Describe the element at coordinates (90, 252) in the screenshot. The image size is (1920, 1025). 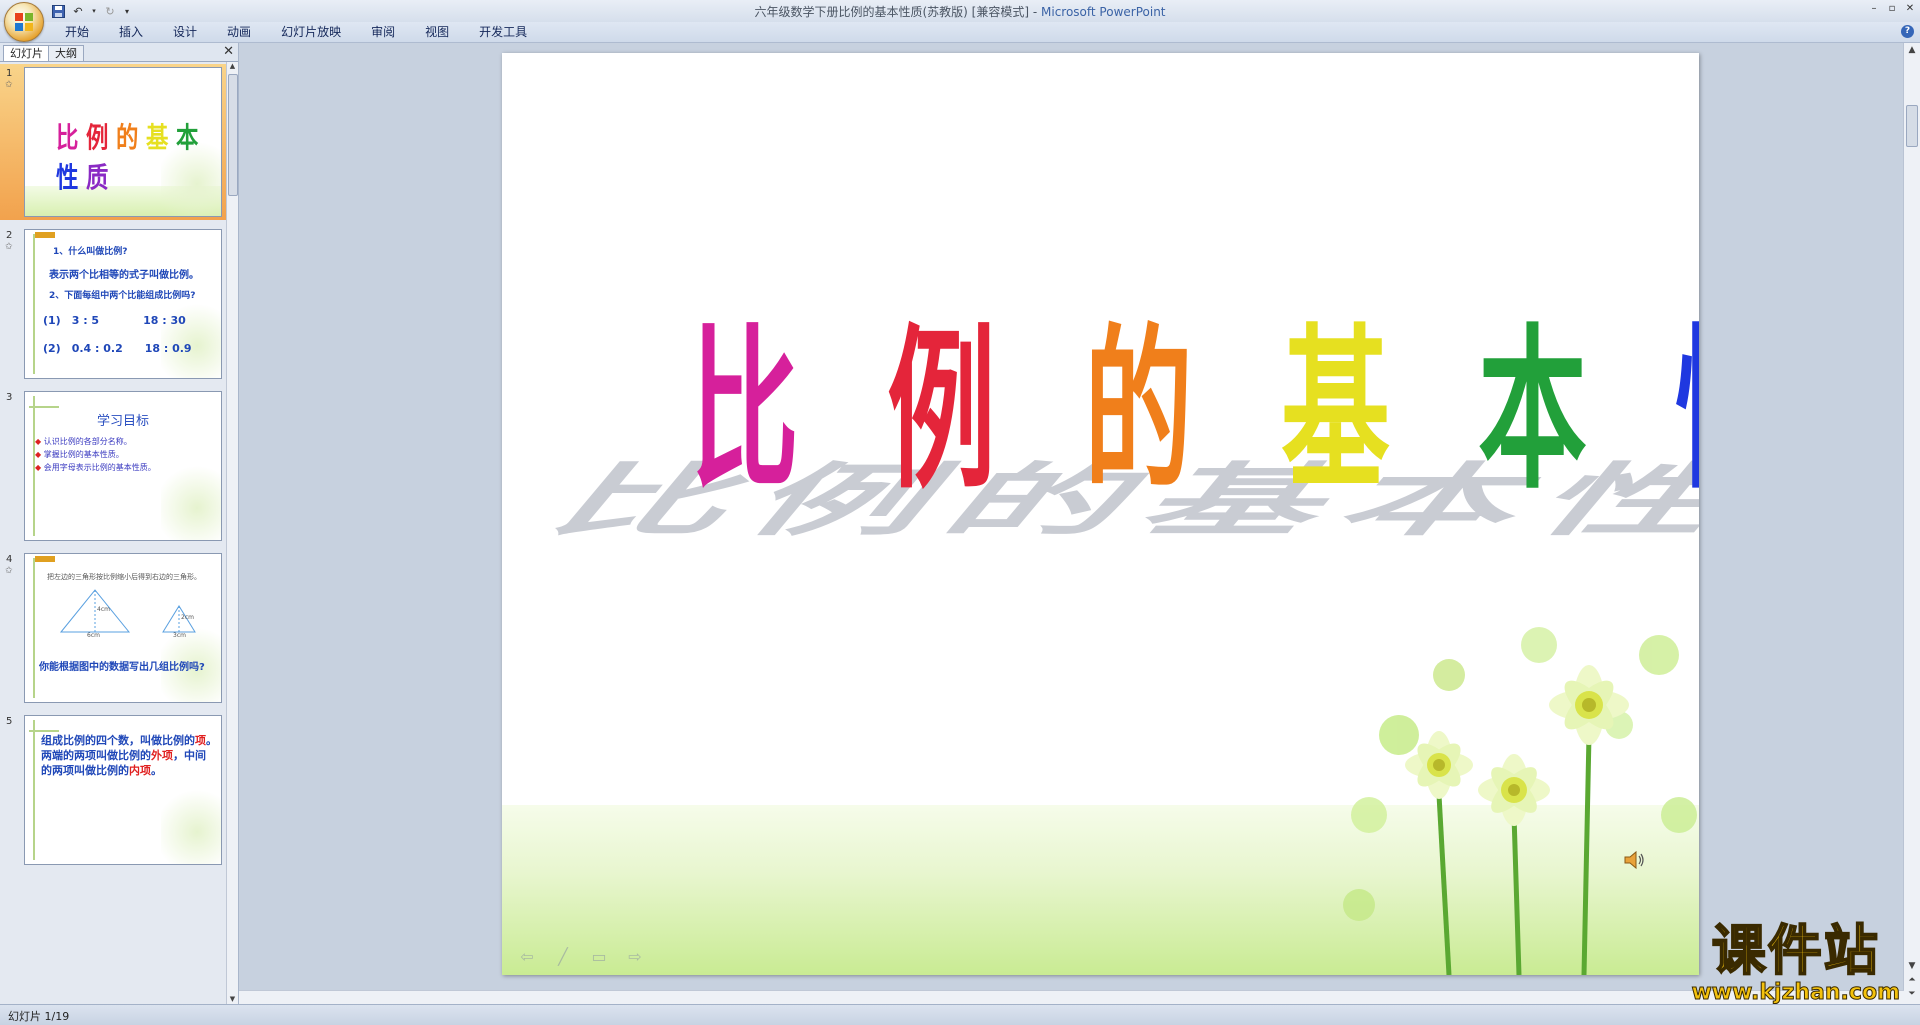
I see `thumbnail-line: 1、什么叫做比例?` at that location.